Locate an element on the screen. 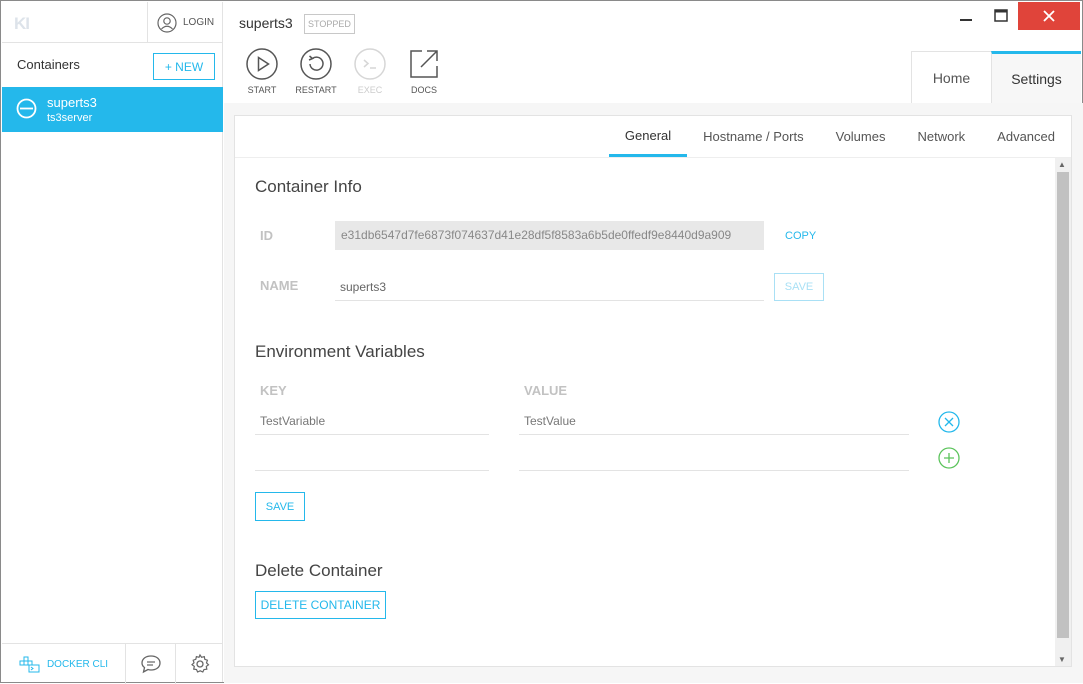  terminal-icon is located at coordinates (370, 64).